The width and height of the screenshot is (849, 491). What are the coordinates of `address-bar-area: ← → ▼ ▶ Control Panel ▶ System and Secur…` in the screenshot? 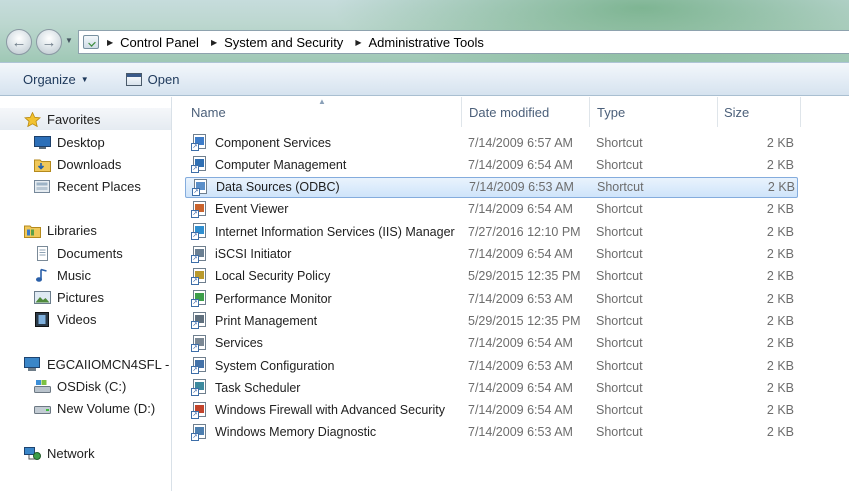 It's located at (424, 31).